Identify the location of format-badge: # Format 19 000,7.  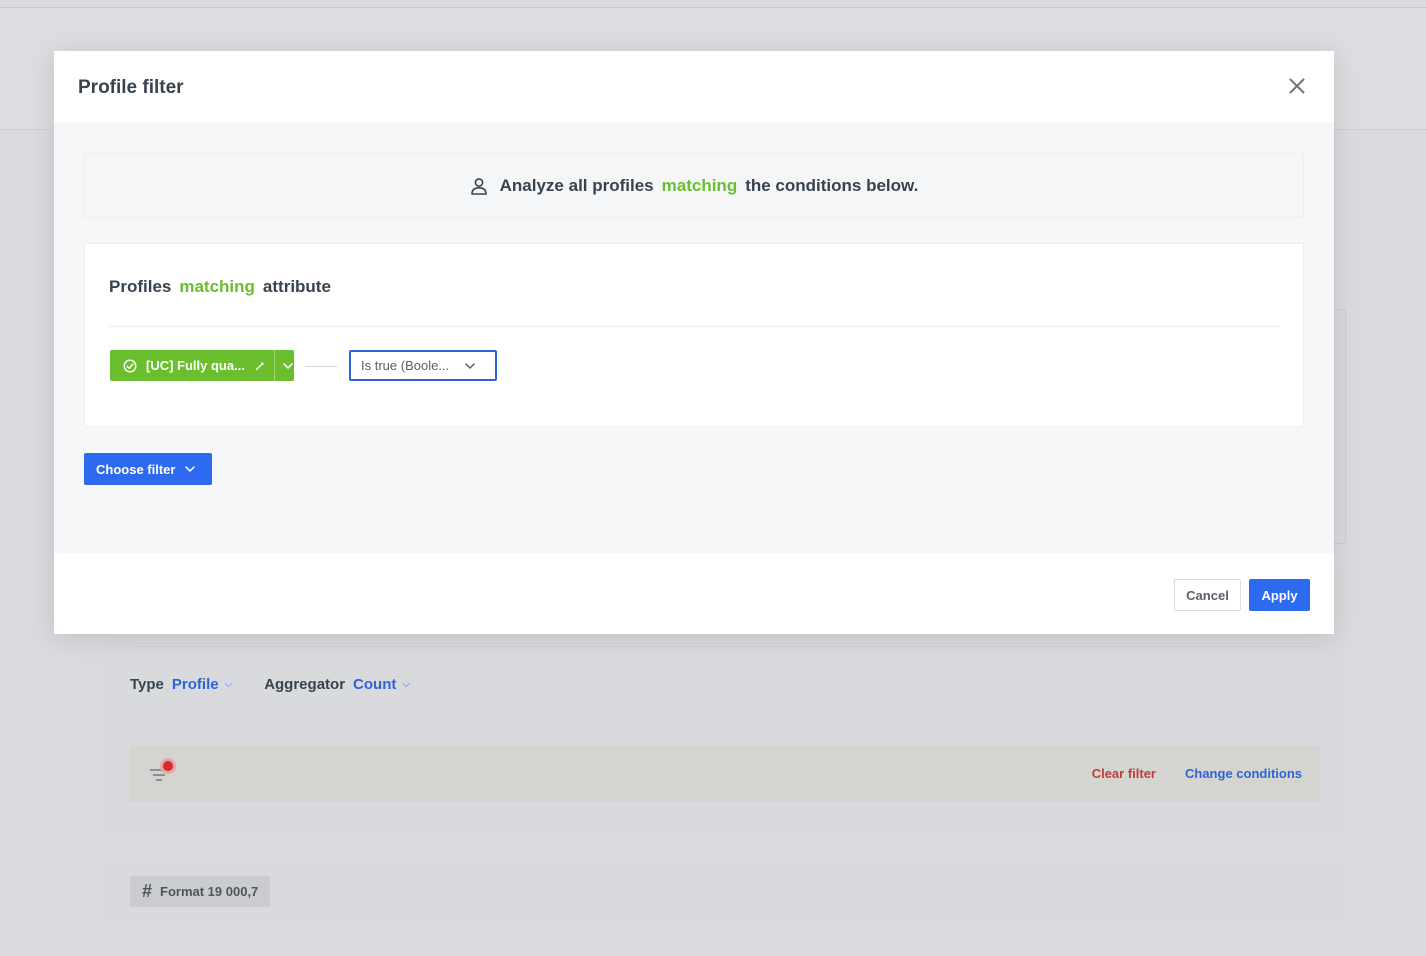
(200, 891).